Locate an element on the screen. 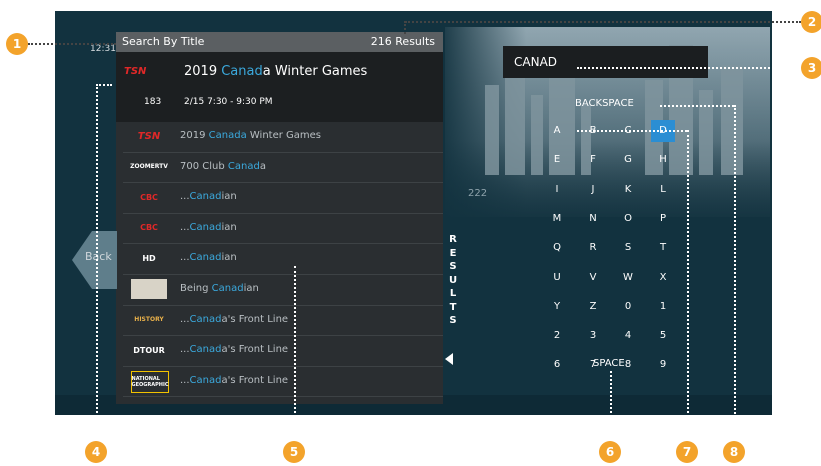  clock: 12:31 is located at coordinates (103, 49).